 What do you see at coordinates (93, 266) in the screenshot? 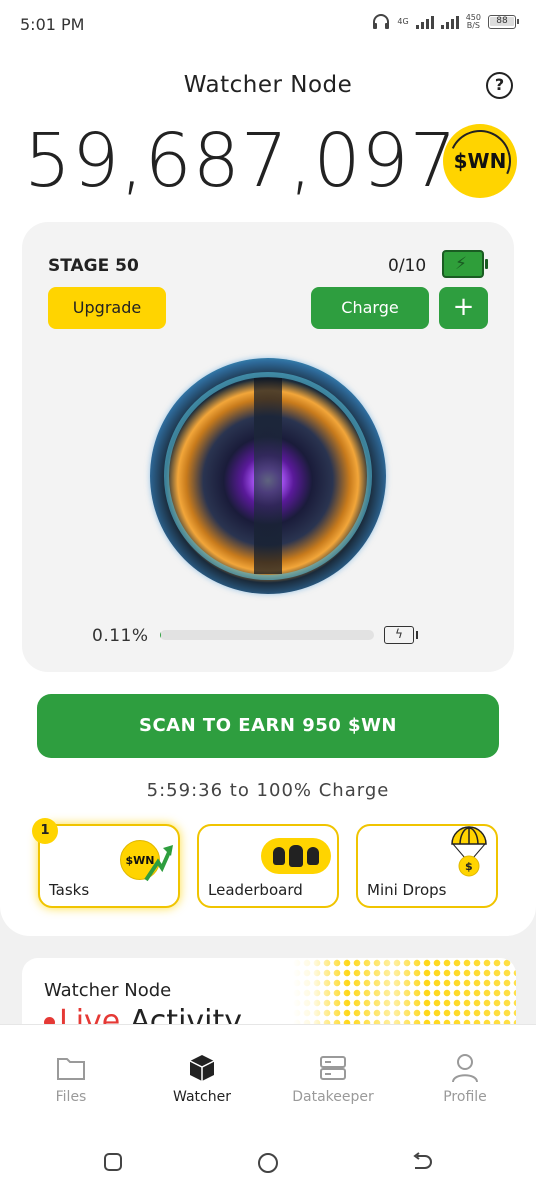
I see `stage-label: STAGE 50` at bounding box center [93, 266].